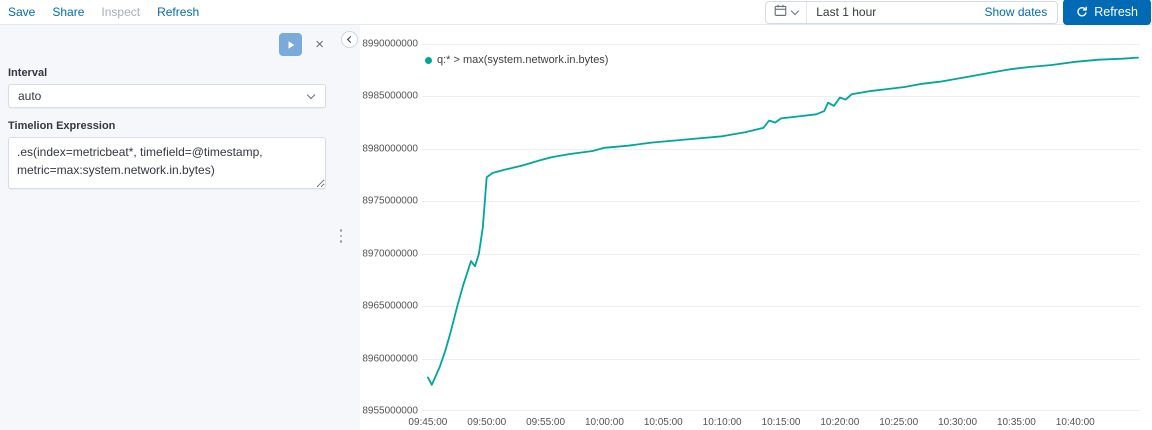 Image resolution: width=1152 pixels, height=430 pixels. Describe the element at coordinates (899, 422) in the screenshot. I see `x-tick-label: 10:25:00` at that location.